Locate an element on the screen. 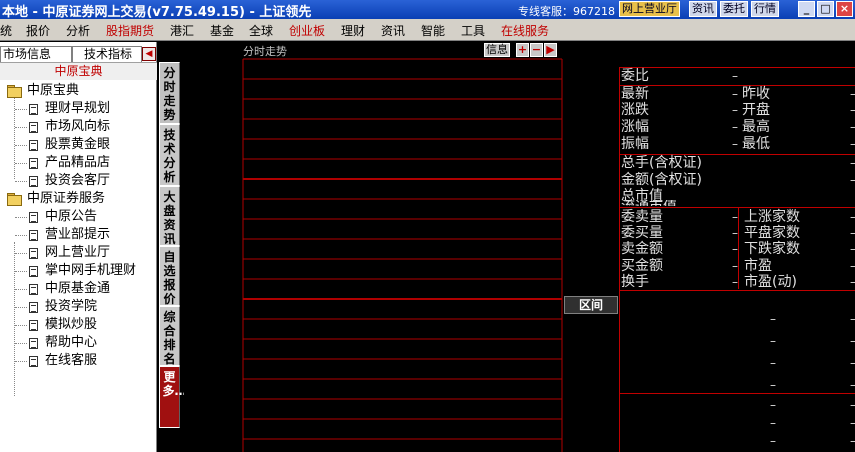 The width and height of the screenshot is (855, 452). value-total-amount: – is located at coordinates (852, 180).